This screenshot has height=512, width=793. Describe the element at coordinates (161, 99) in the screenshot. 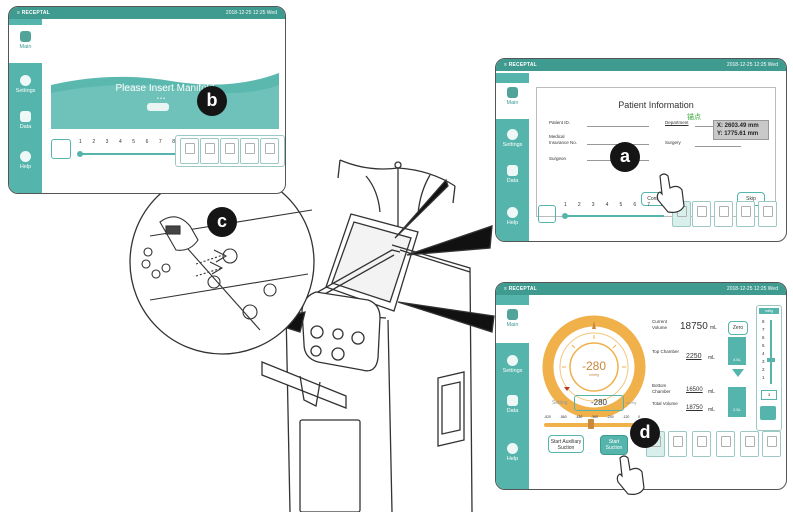

I see `pager-dots: • • •` at that location.